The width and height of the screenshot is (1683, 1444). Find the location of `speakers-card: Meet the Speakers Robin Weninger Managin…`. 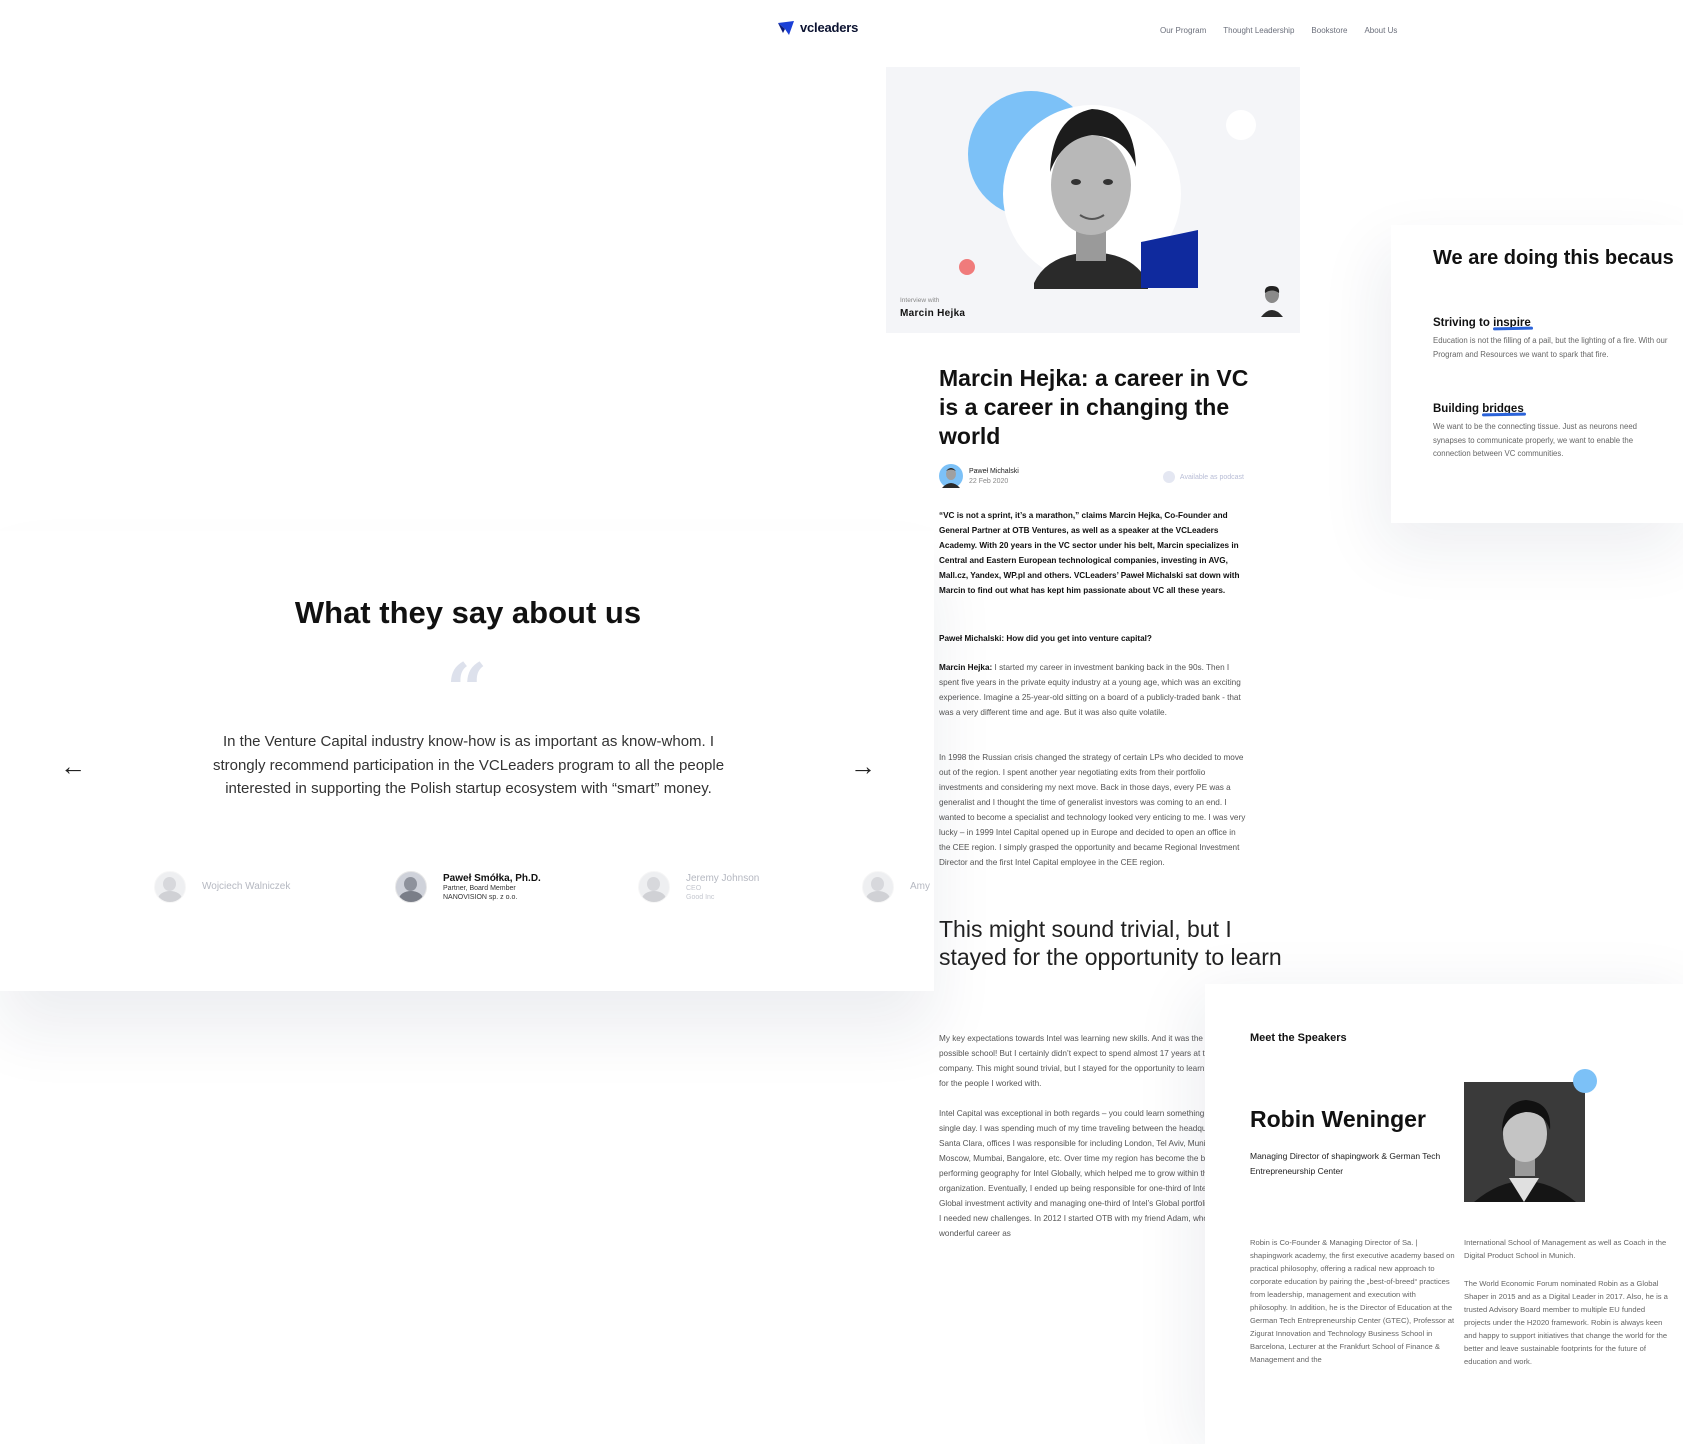

speakers-card: Meet the Speakers Robin Weninger Managin… is located at coordinates (1444, 1214).